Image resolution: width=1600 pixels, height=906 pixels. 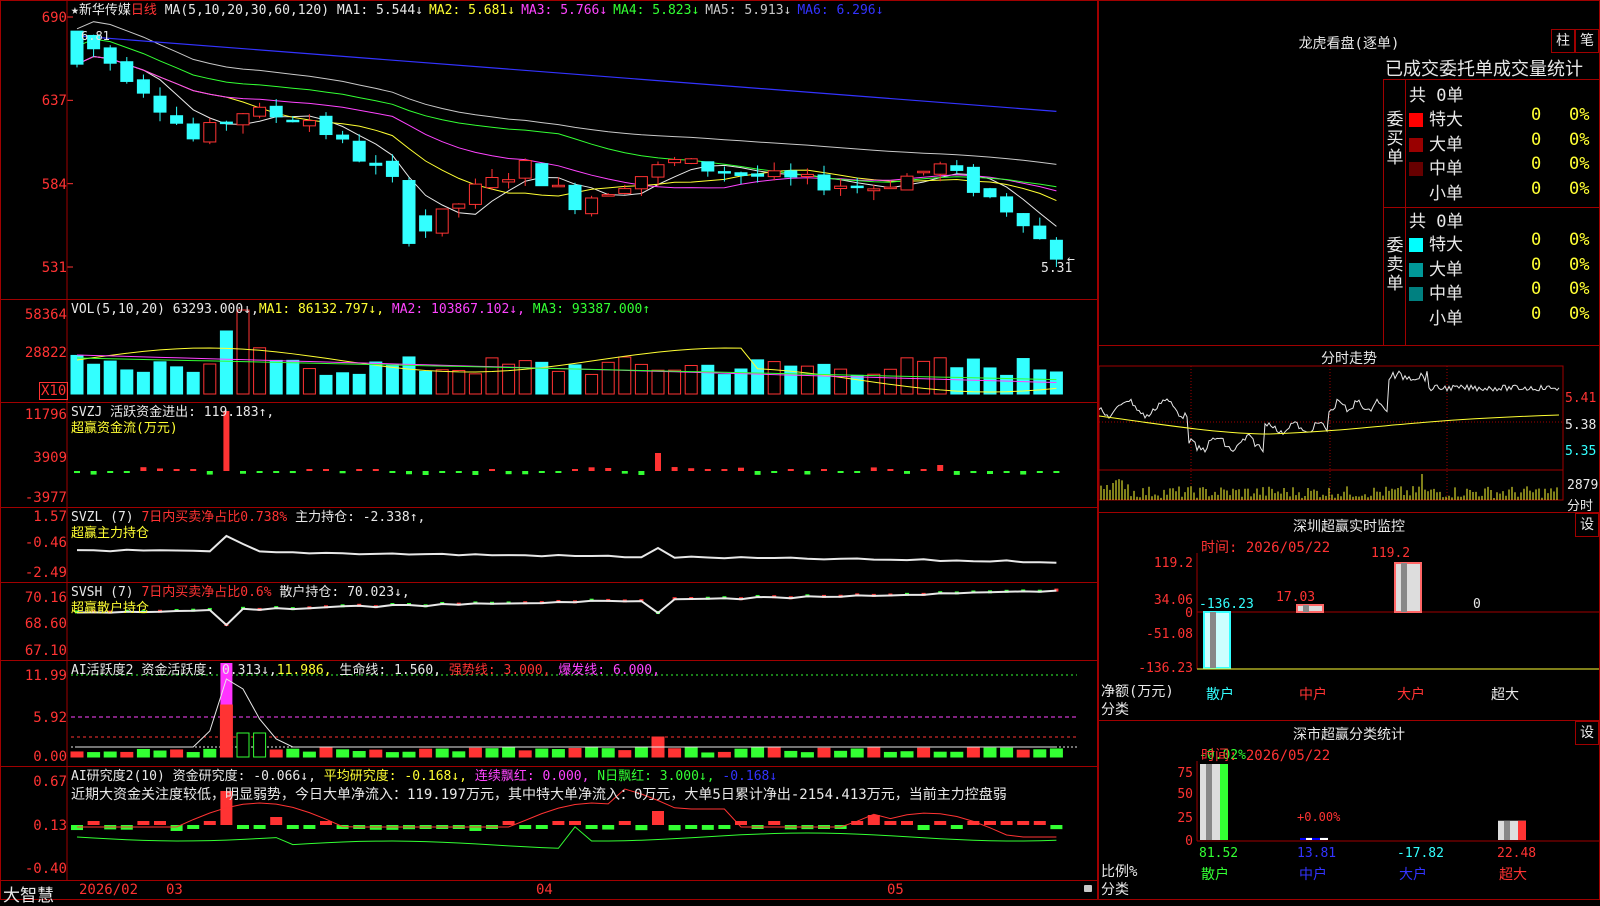 I want to click on favorite-star-icon: ★, so click(x=75, y=10).